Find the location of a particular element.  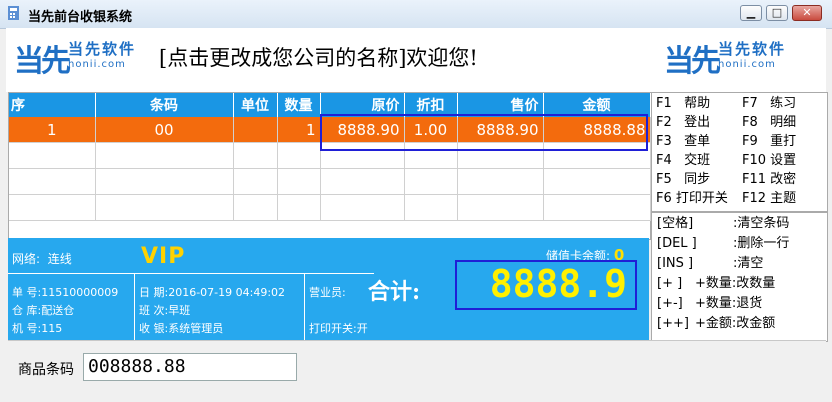

shortcut-item: [DEL ]:删除一行 is located at coordinates (739, 244).